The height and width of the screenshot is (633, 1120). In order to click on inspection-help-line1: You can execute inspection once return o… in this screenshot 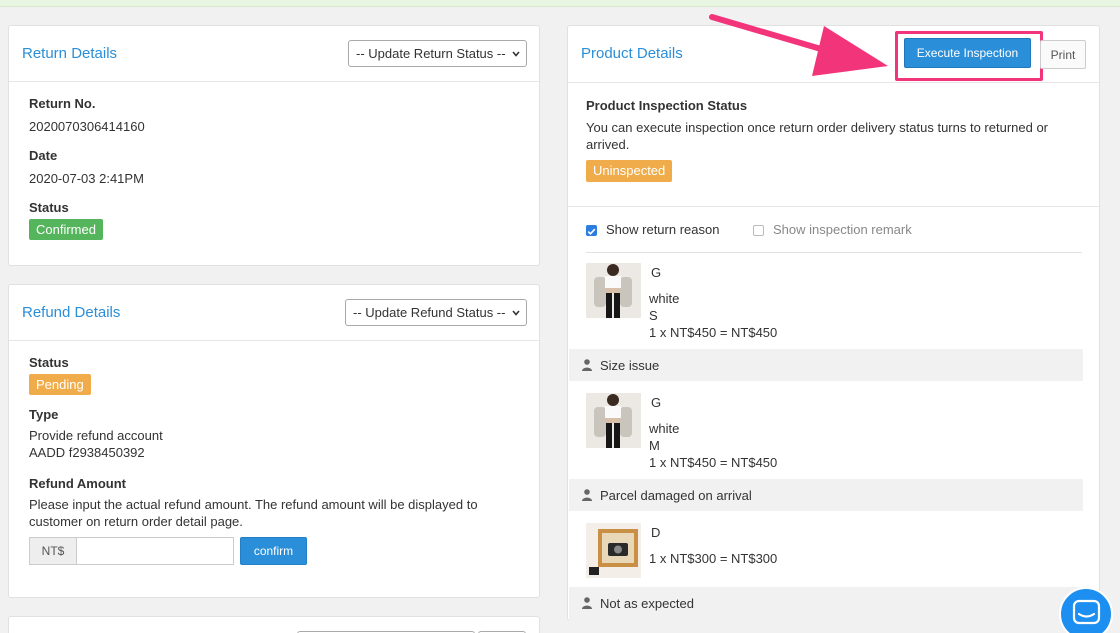, I will do `click(817, 127)`.